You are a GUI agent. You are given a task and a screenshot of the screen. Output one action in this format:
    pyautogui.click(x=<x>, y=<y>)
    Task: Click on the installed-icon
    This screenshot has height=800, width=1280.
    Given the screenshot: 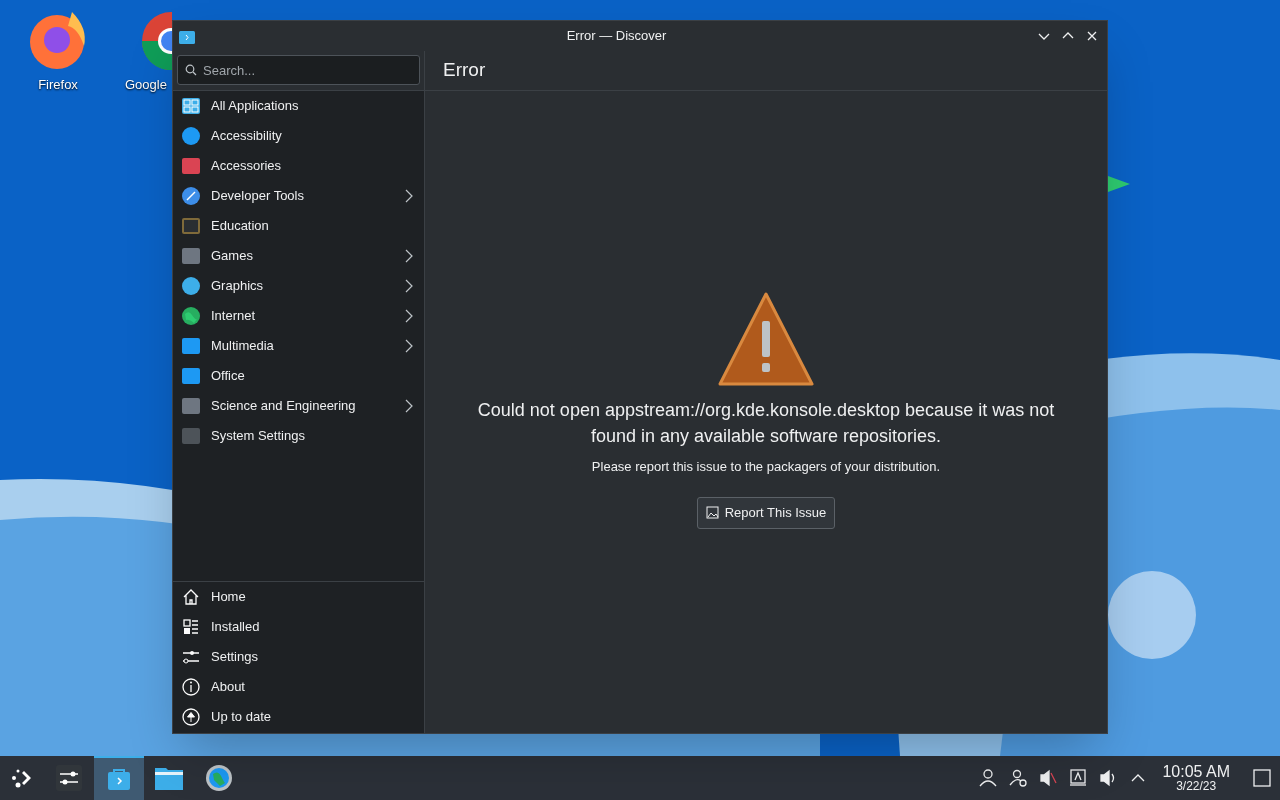 What is the action you would take?
    pyautogui.click(x=191, y=627)
    